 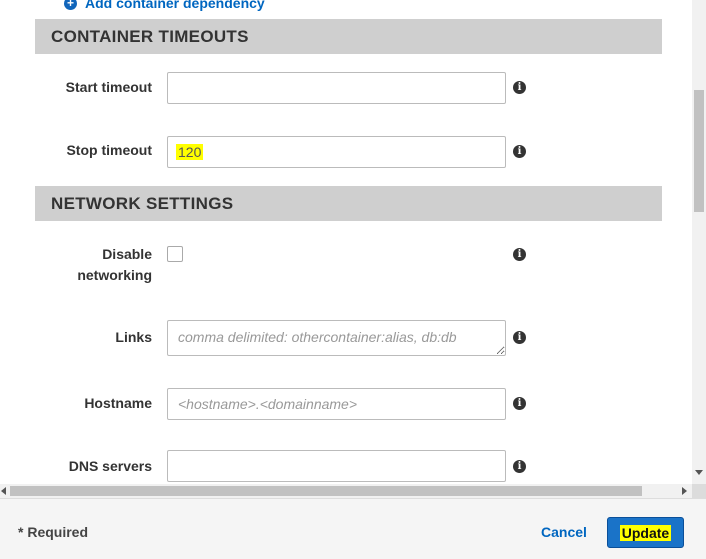 What do you see at coordinates (519, 466) in the screenshot?
I see `dns-servers-info-icon: i` at bounding box center [519, 466].